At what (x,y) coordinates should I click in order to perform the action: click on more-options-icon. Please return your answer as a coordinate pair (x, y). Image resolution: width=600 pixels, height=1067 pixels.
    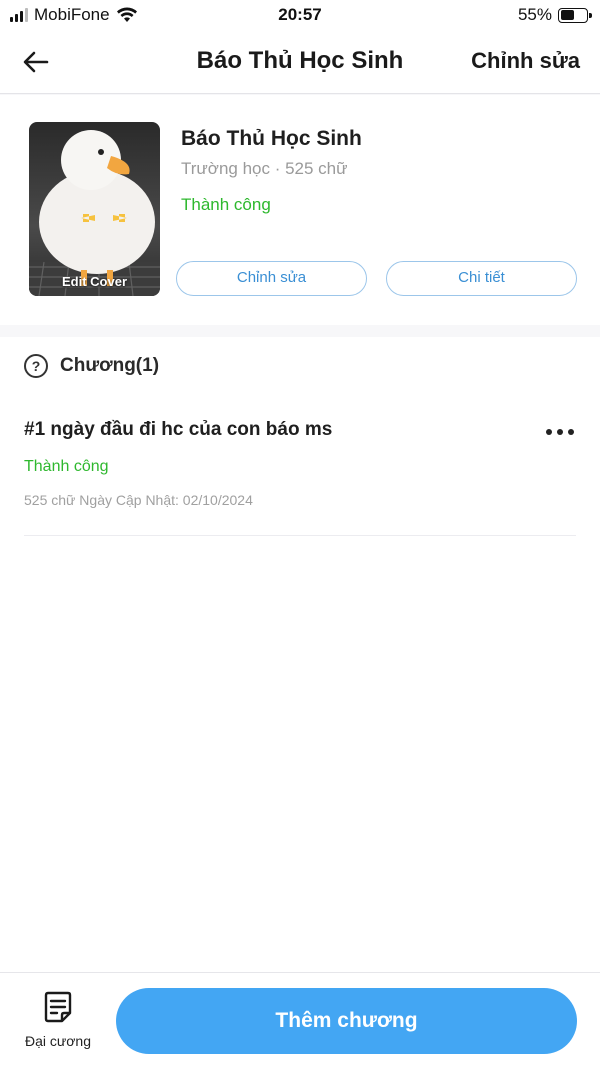
    Looking at the image, I should click on (560, 432).